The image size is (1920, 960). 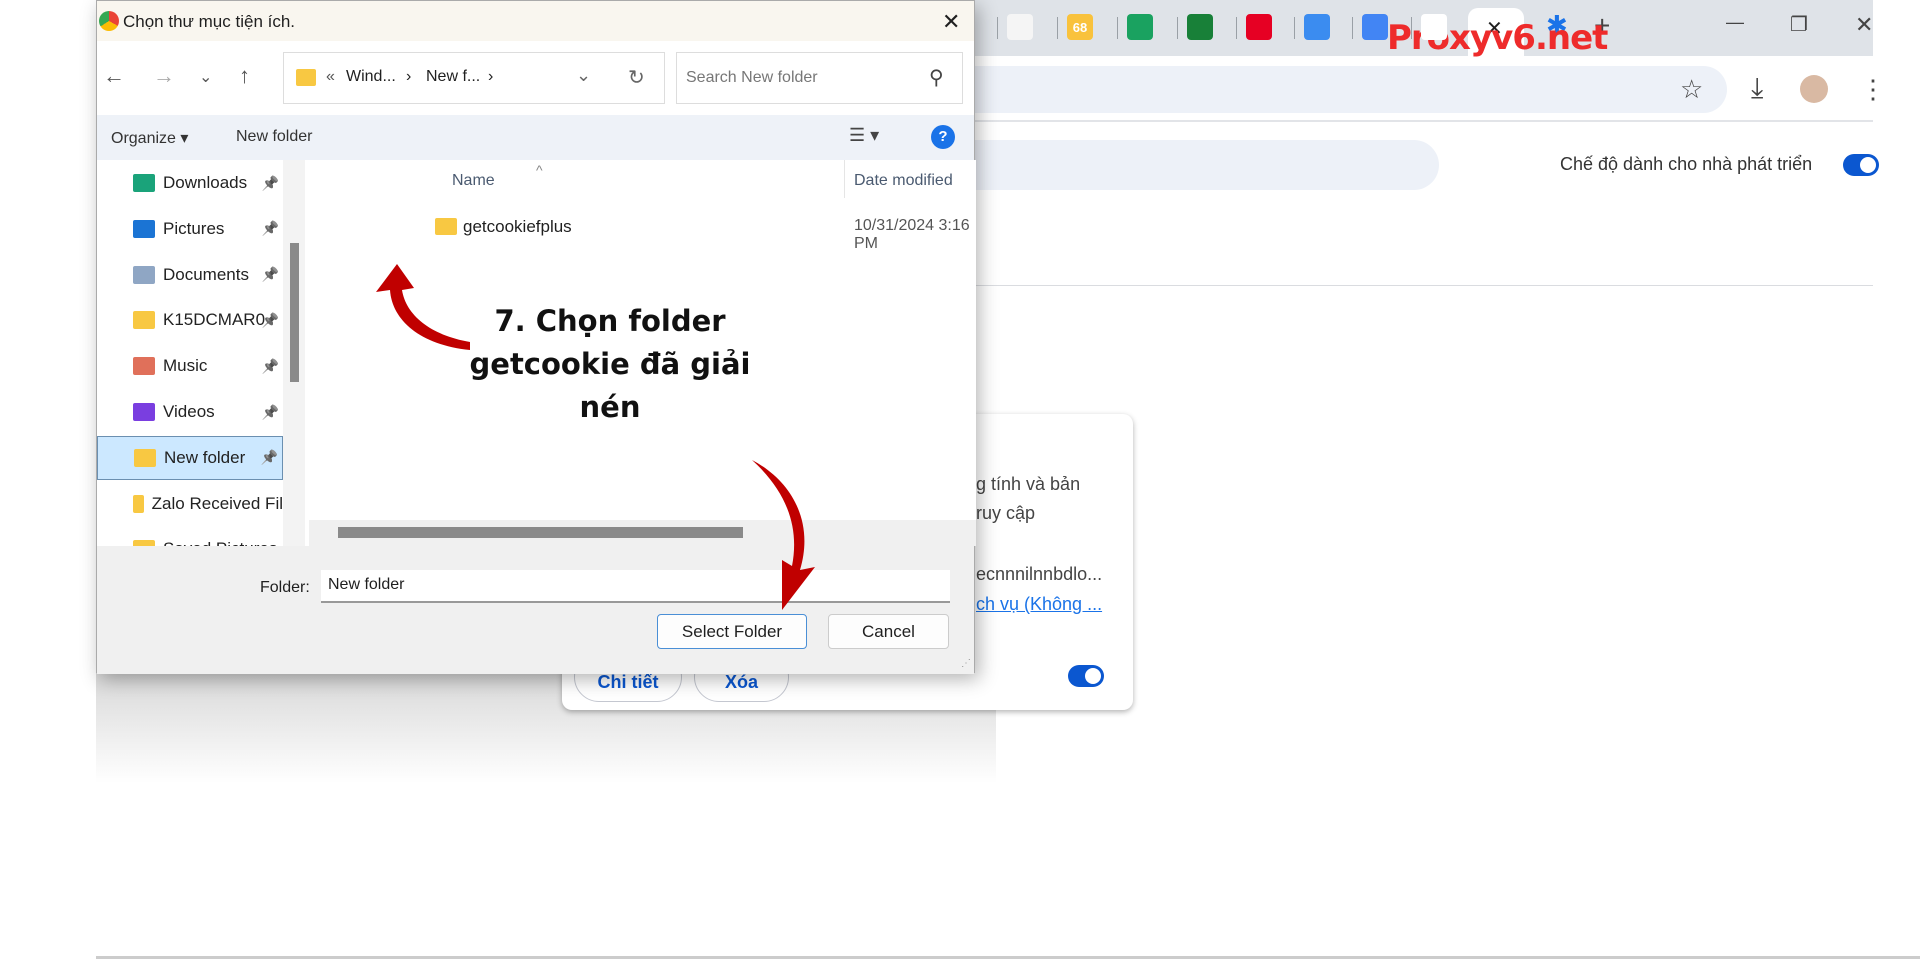 What do you see at coordinates (1259, 27) in the screenshot?
I see `tab-pinterest-icon` at bounding box center [1259, 27].